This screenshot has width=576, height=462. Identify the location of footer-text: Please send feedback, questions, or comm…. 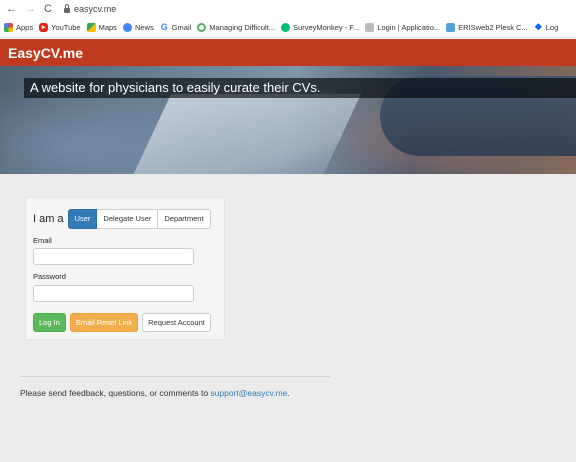
(155, 393).